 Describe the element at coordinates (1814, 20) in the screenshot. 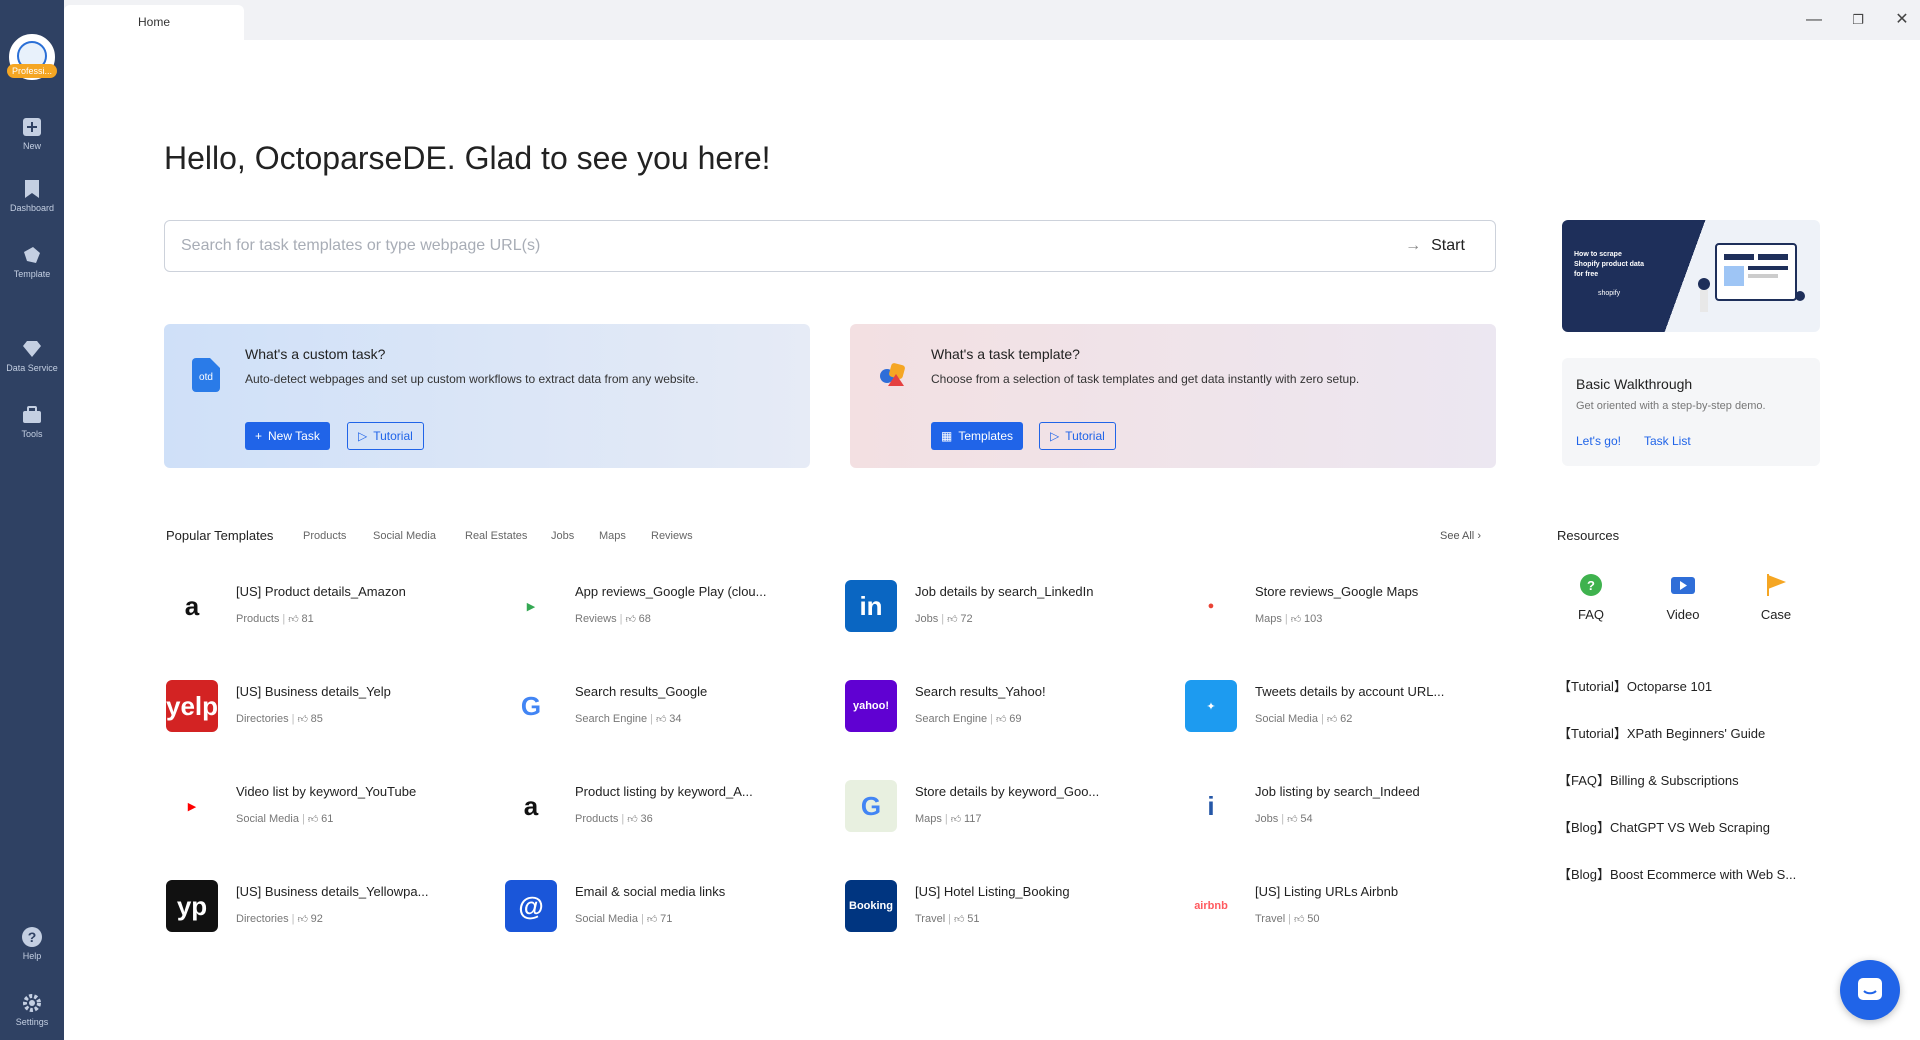

I see `minimize-icon: —` at that location.